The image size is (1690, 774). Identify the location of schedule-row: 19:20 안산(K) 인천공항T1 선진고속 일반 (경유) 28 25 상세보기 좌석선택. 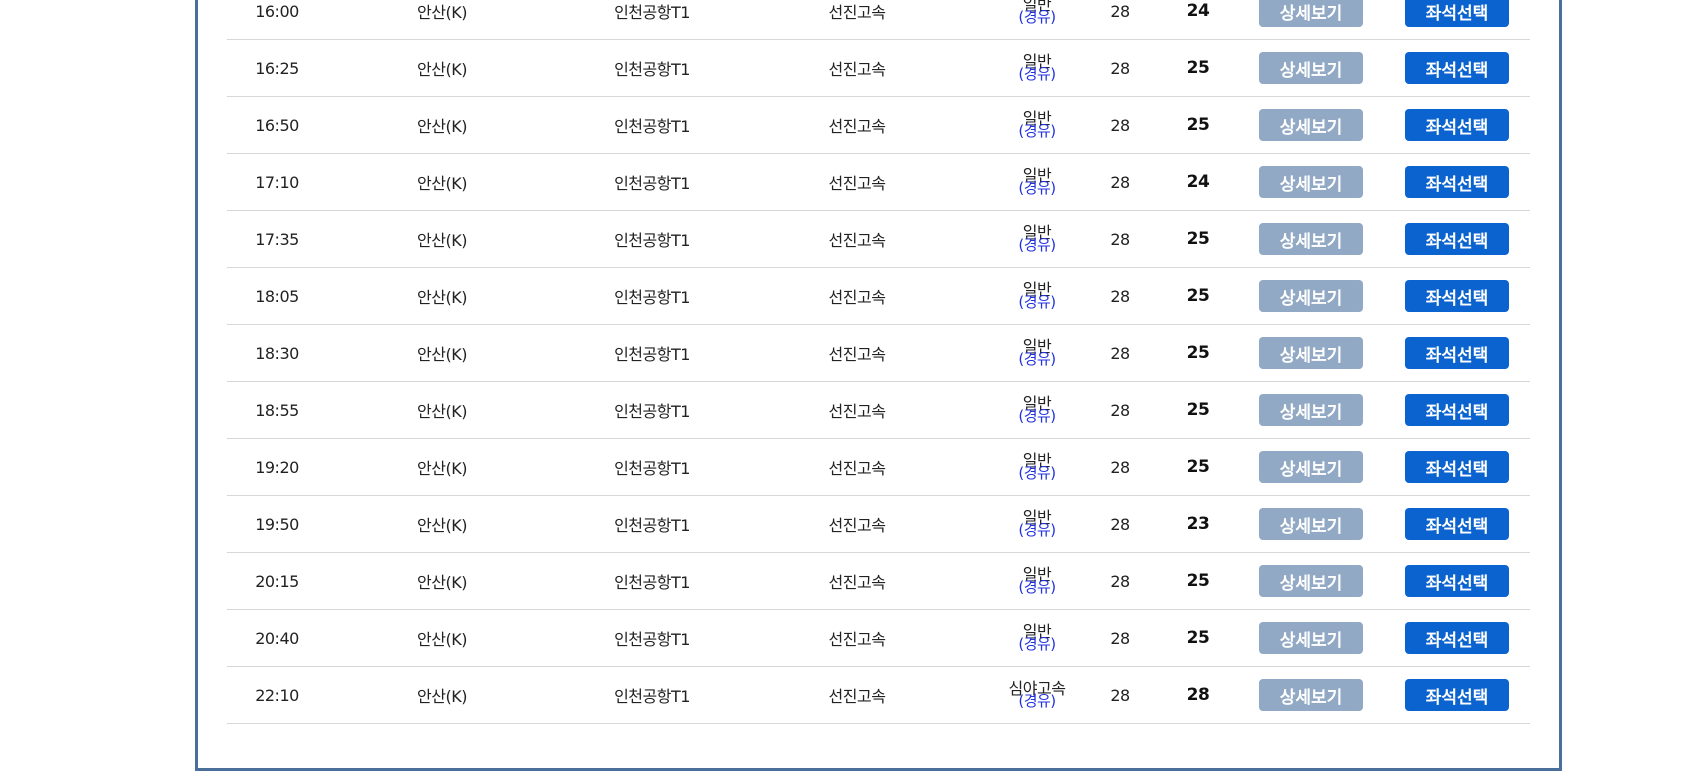
(878, 467).